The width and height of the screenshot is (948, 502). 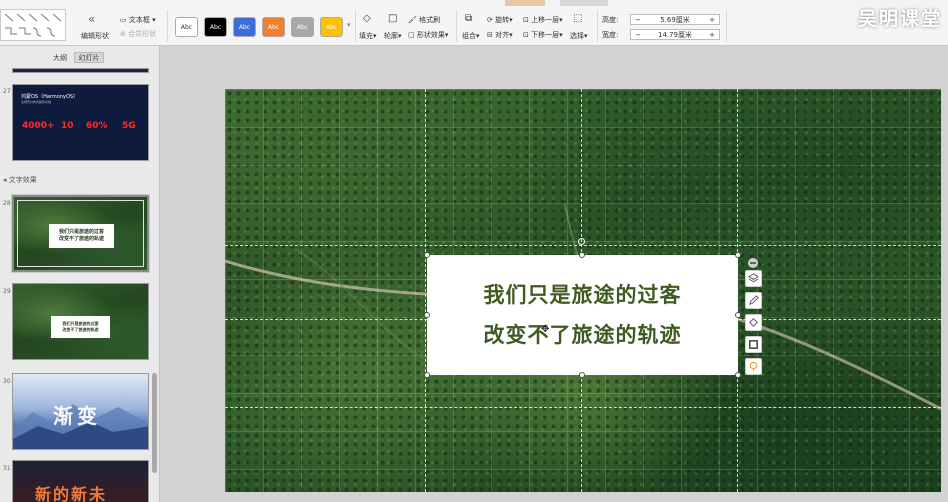 I want to click on slide-thumb-29: 我们只是旅途的过客 改变不了旅途的轨迹, so click(x=80, y=321).